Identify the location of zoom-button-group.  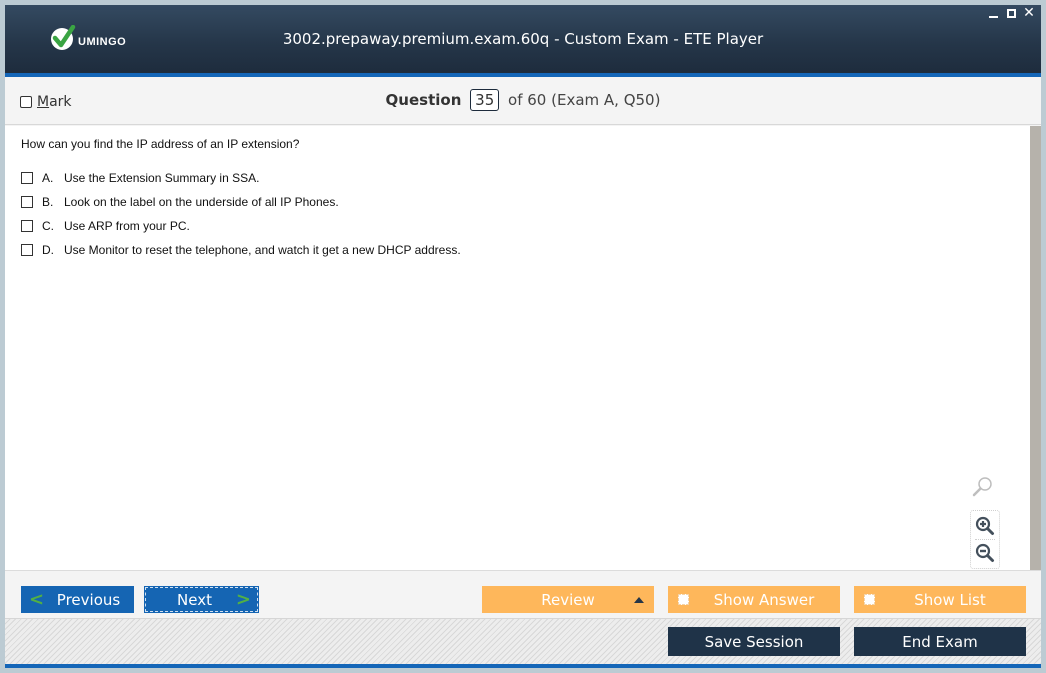
(985, 539).